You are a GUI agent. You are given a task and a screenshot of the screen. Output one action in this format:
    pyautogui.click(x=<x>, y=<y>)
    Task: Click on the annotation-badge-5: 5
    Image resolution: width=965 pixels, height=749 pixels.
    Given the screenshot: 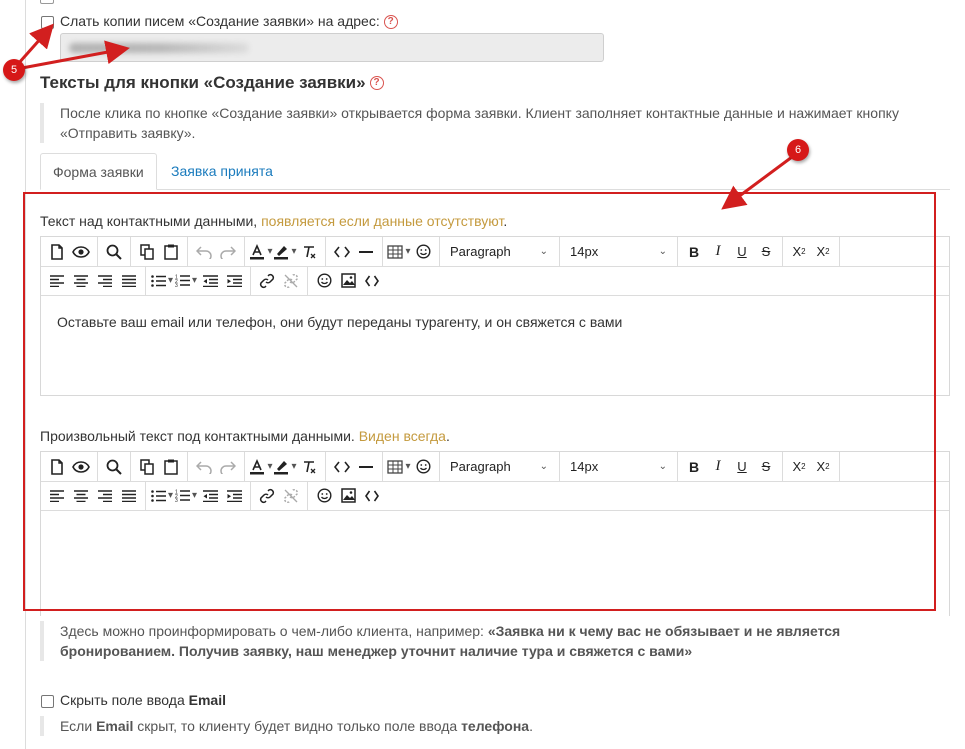 What is the action you would take?
    pyautogui.click(x=14, y=70)
    